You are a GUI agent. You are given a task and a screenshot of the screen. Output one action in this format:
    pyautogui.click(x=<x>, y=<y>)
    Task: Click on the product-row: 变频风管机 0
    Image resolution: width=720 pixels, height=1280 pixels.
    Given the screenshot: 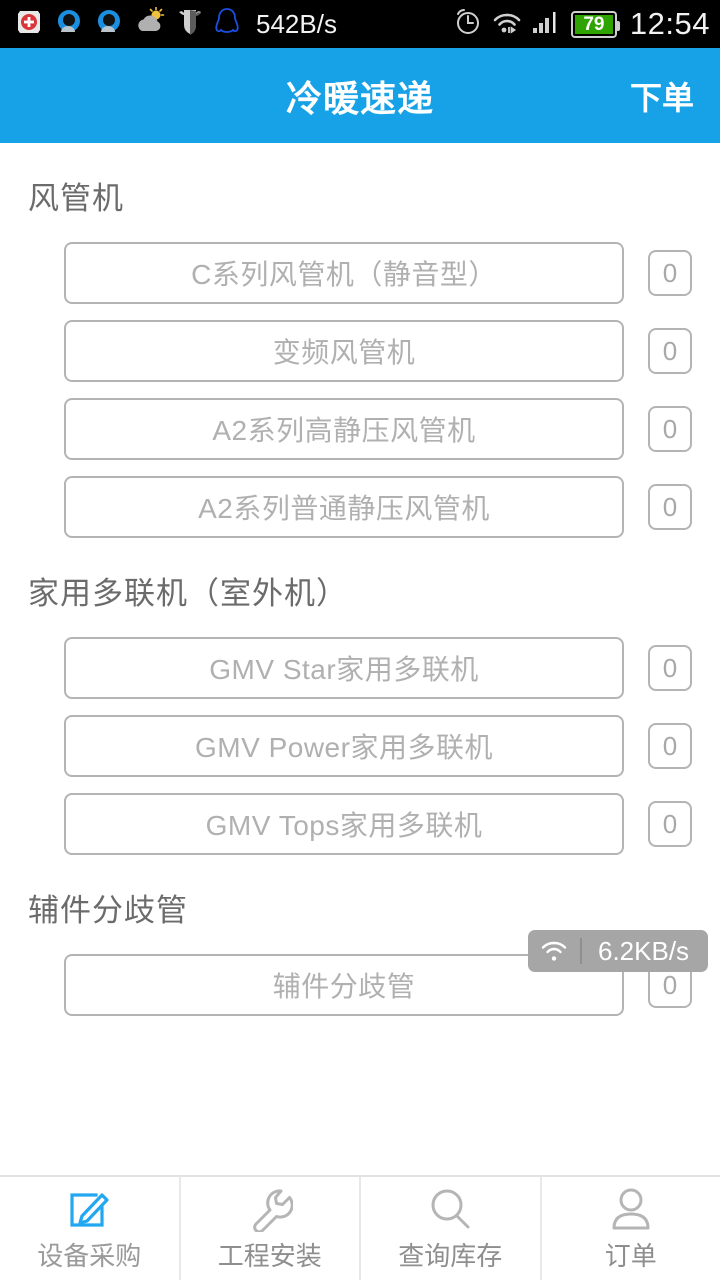 What is the action you would take?
    pyautogui.click(x=360, y=351)
    